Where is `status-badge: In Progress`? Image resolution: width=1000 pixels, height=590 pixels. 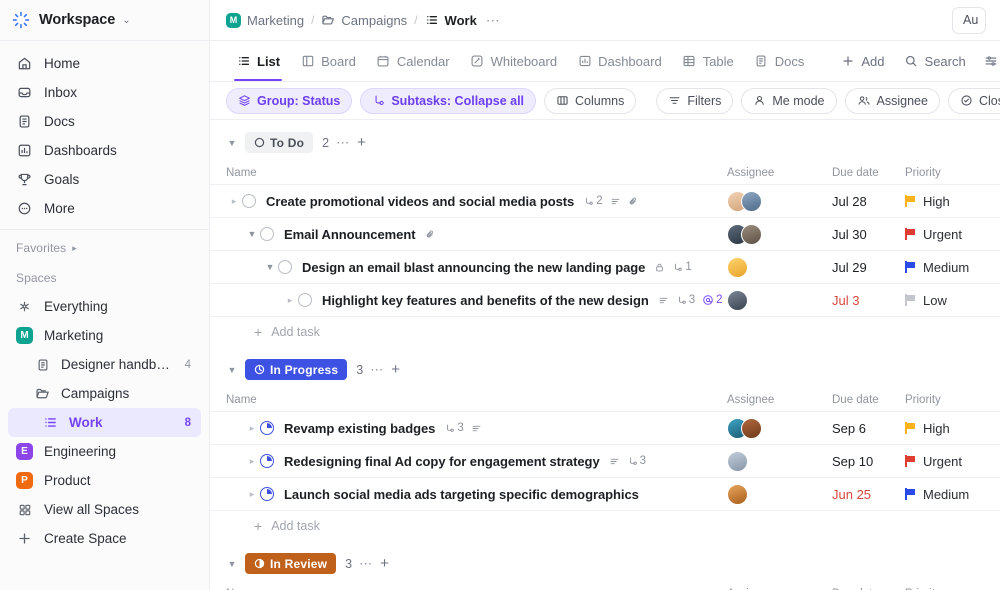
status-badge: In Progress is located at coordinates (296, 369).